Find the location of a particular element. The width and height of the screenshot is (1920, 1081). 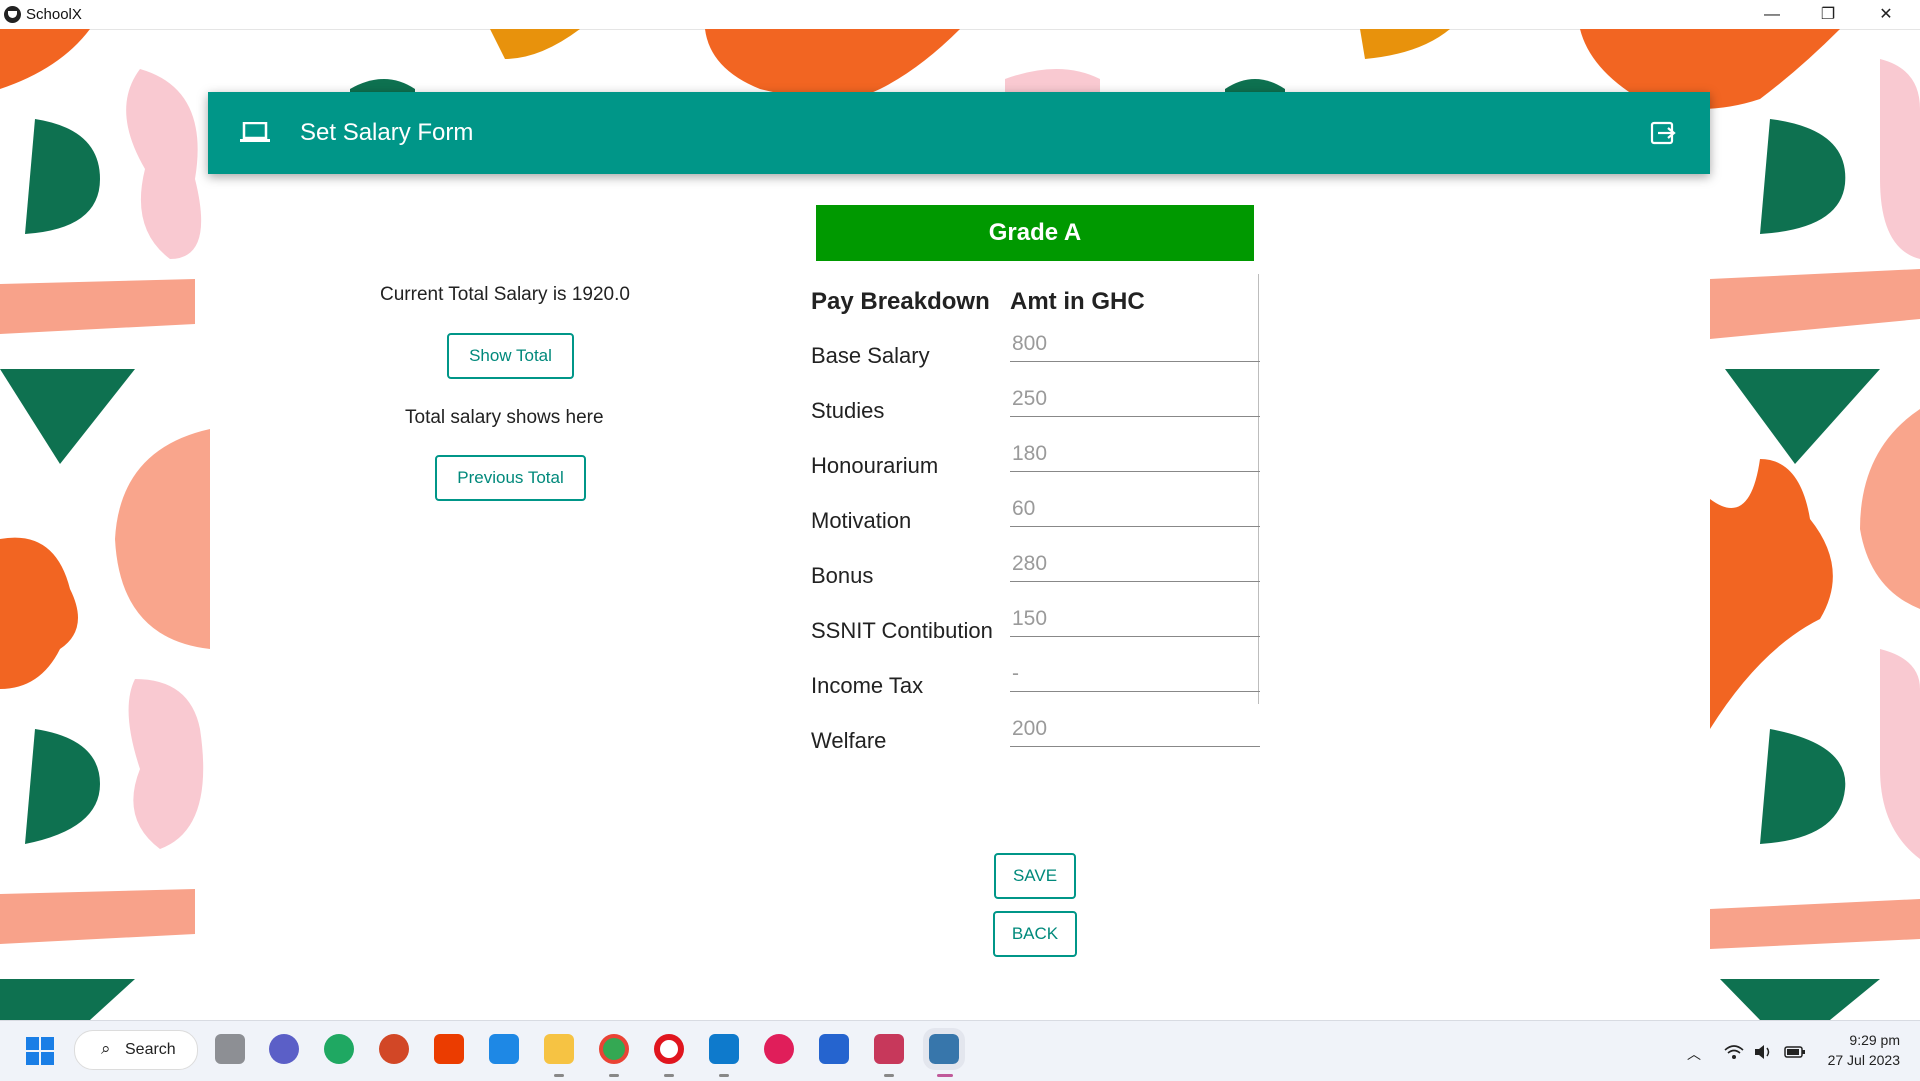

laptop-icon is located at coordinates (255, 135).